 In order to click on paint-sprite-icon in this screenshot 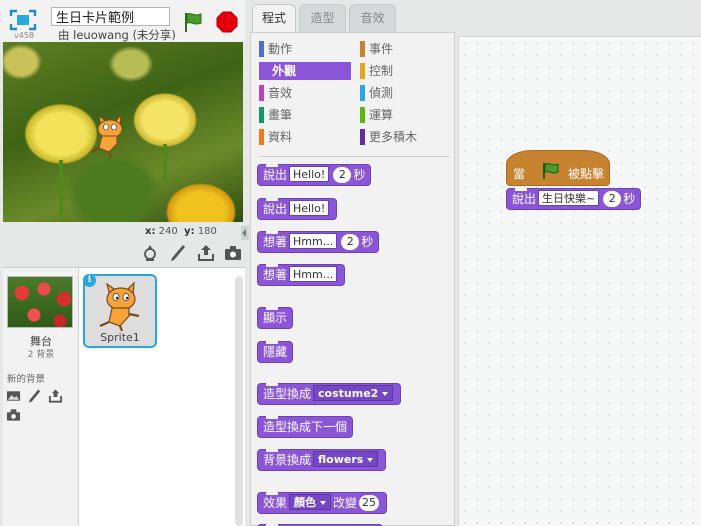, I will do `click(178, 253)`.